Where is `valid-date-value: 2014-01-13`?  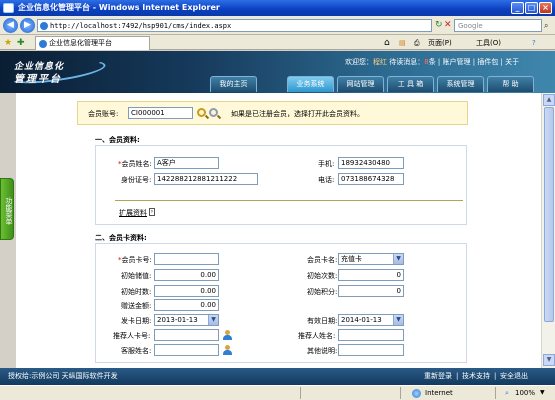 valid-date-value: 2014-01-13 is located at coordinates (361, 320).